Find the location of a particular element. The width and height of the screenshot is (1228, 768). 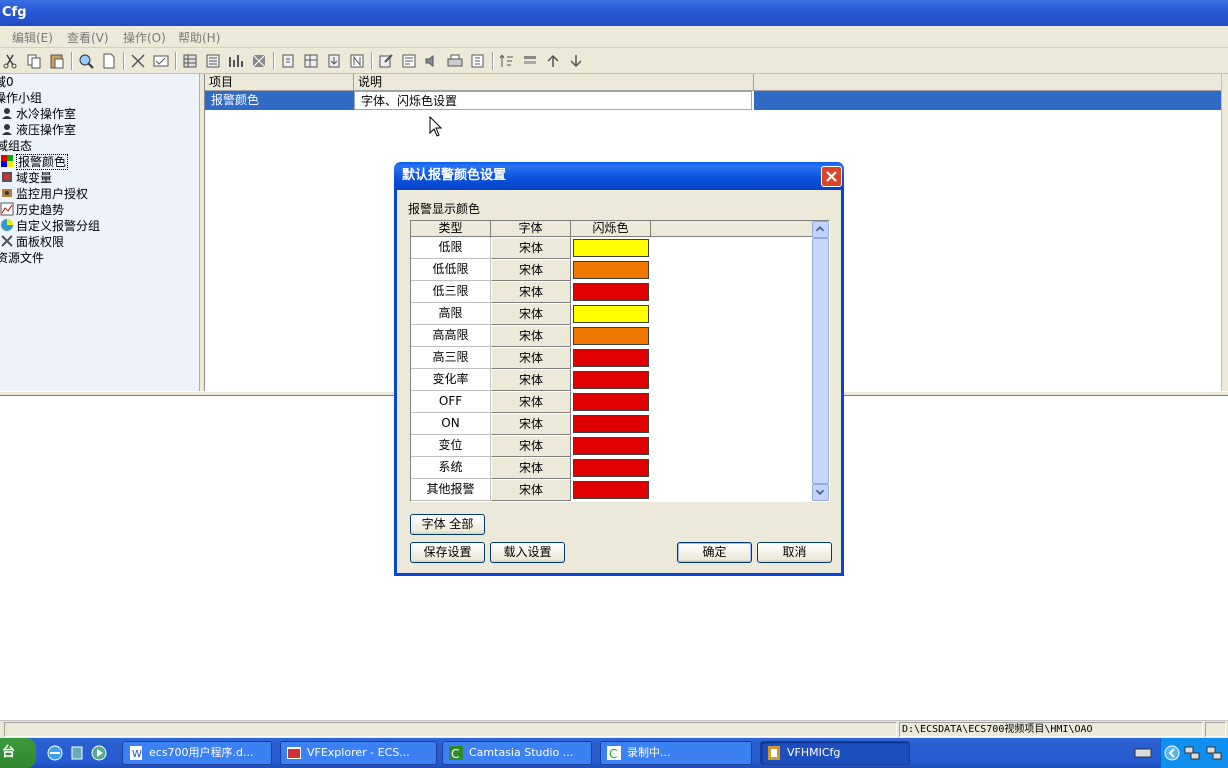

alarm-type-cell: 其他报警 is located at coordinates (451, 490).